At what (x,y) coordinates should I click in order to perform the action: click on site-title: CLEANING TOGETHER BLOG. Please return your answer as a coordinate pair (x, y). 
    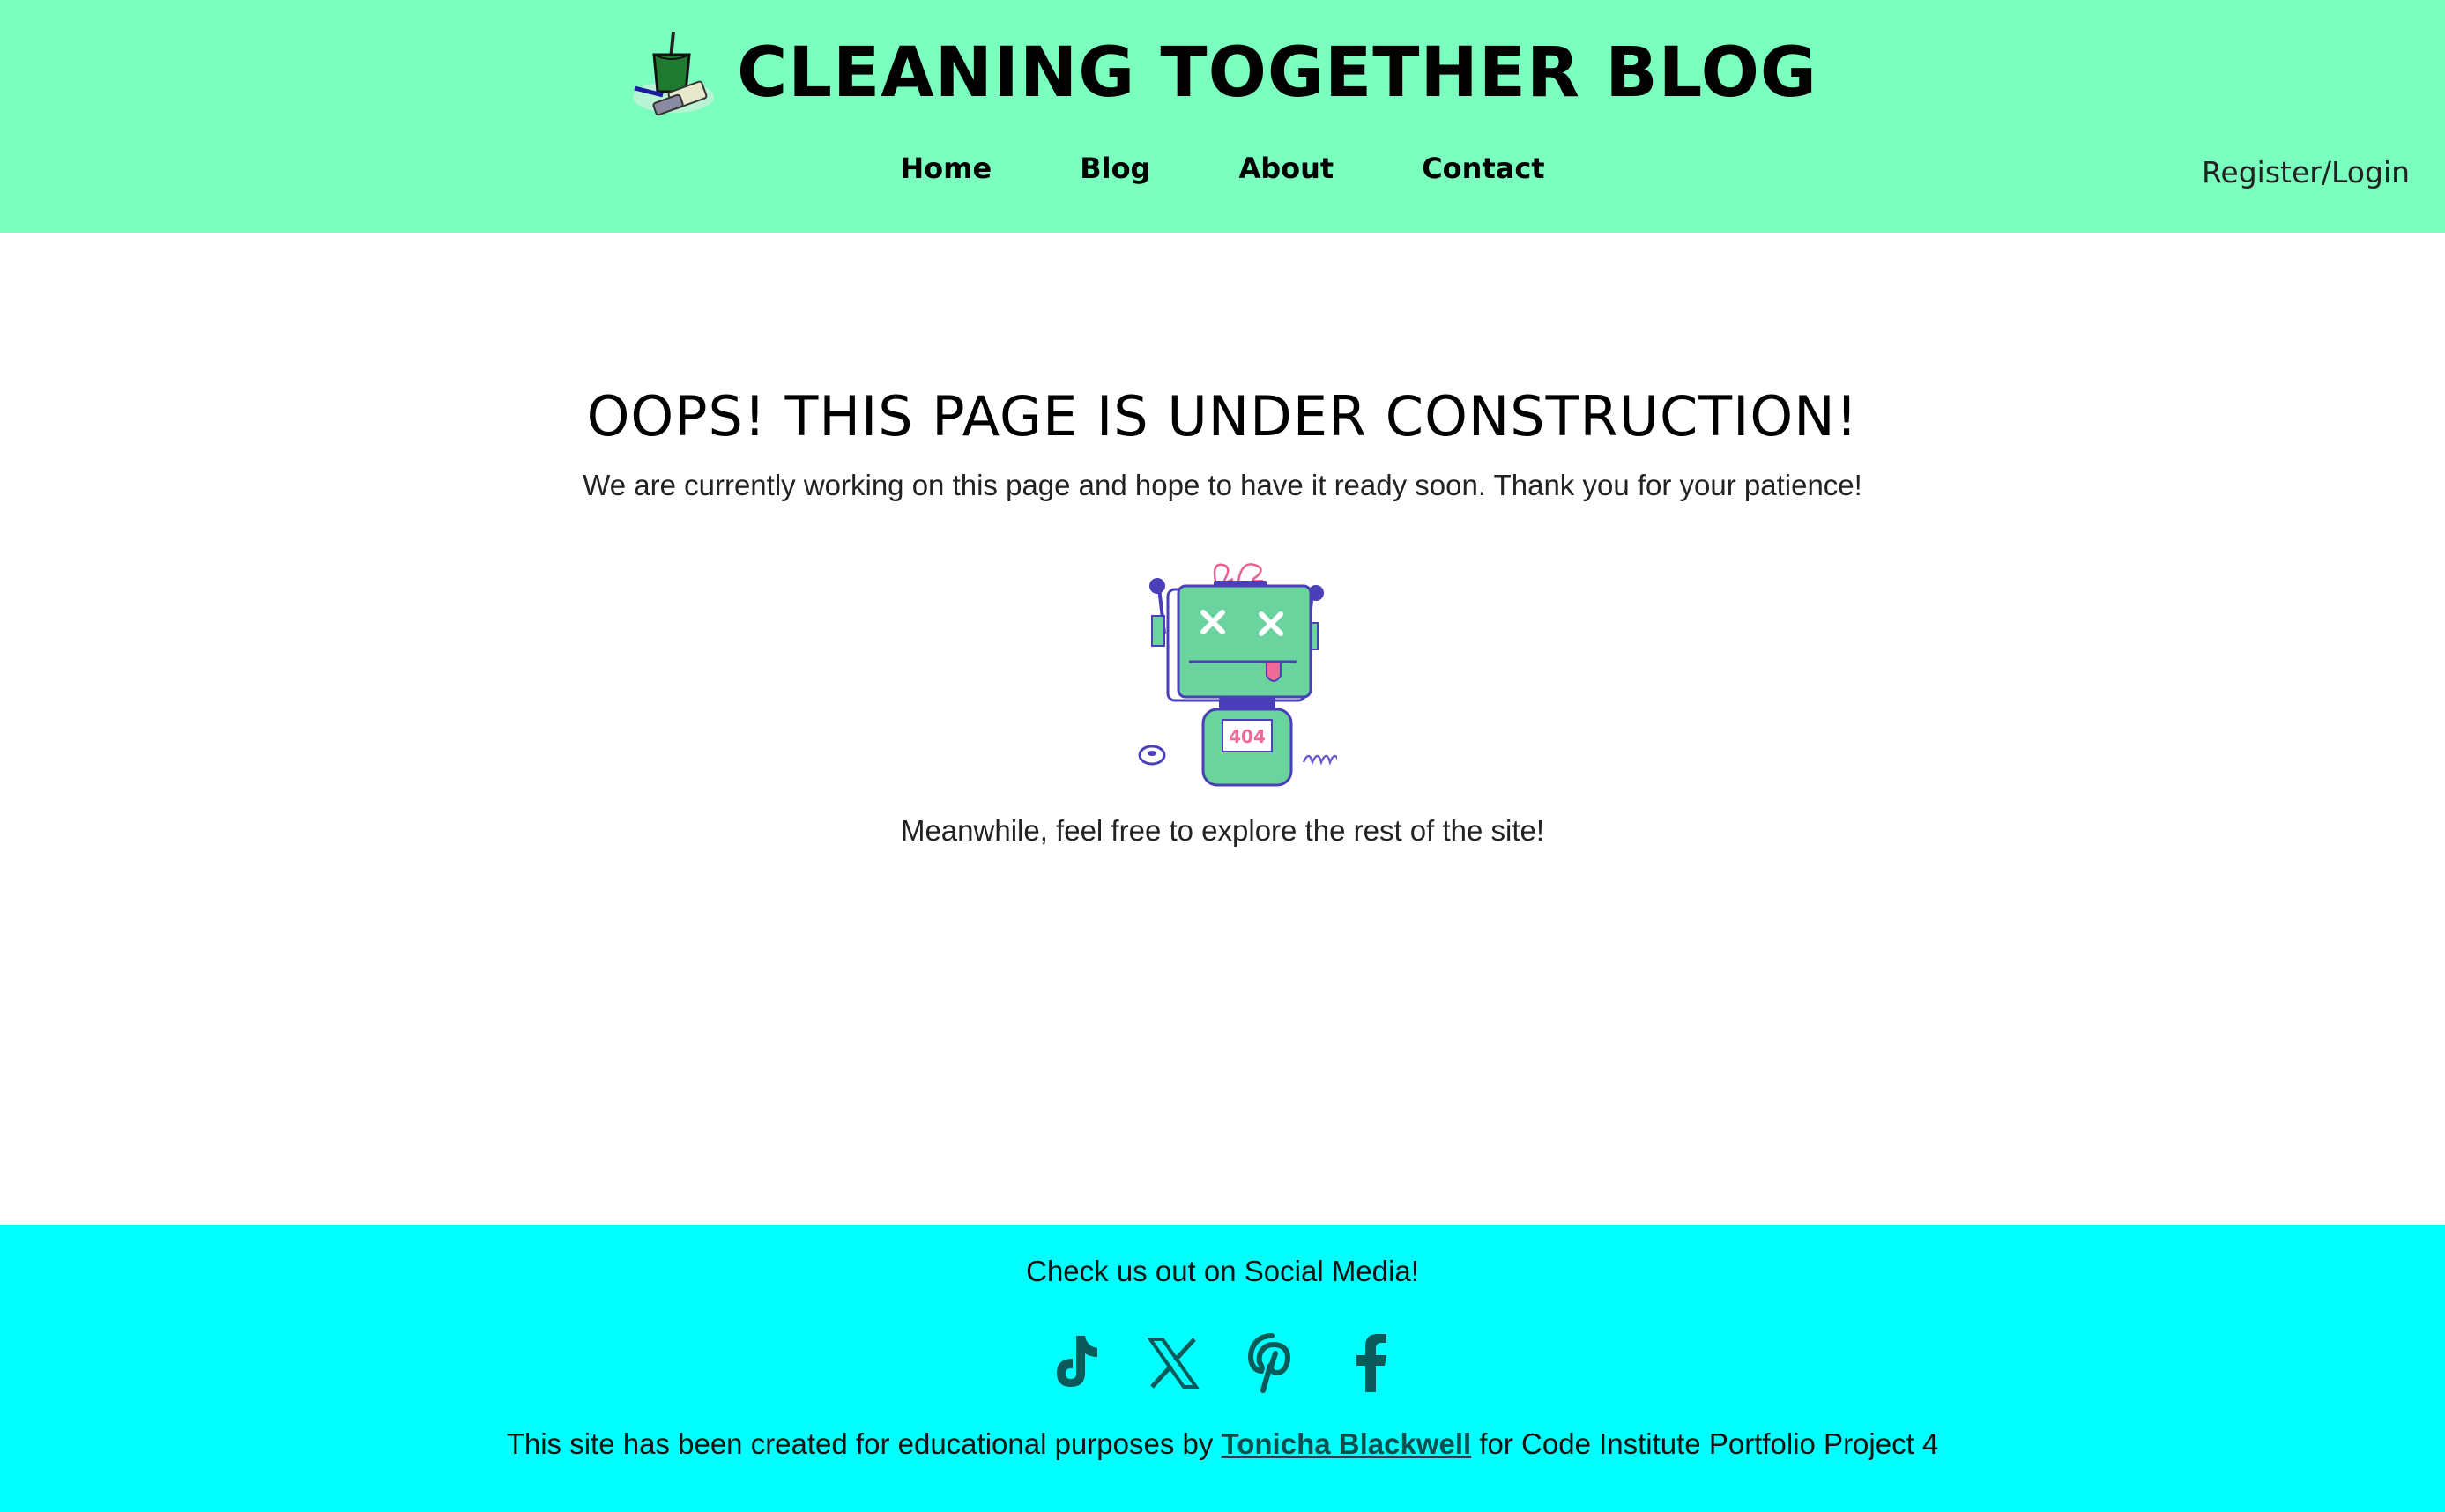
    Looking at the image, I should click on (1277, 73).